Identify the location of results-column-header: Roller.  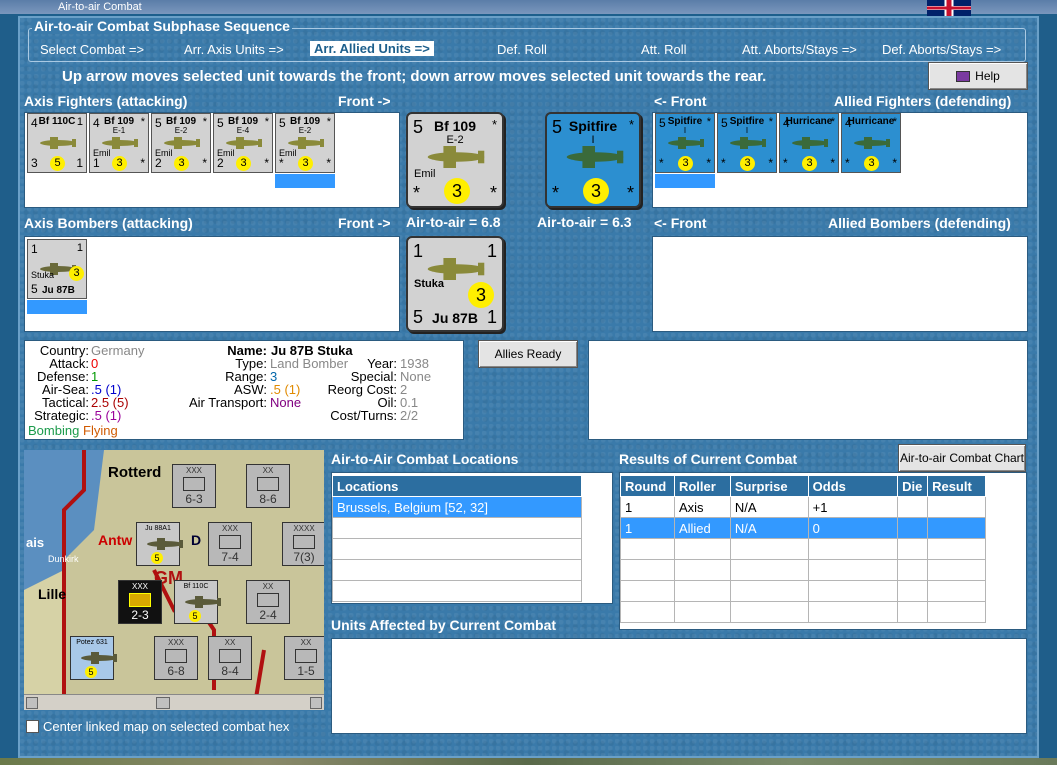
(702, 486).